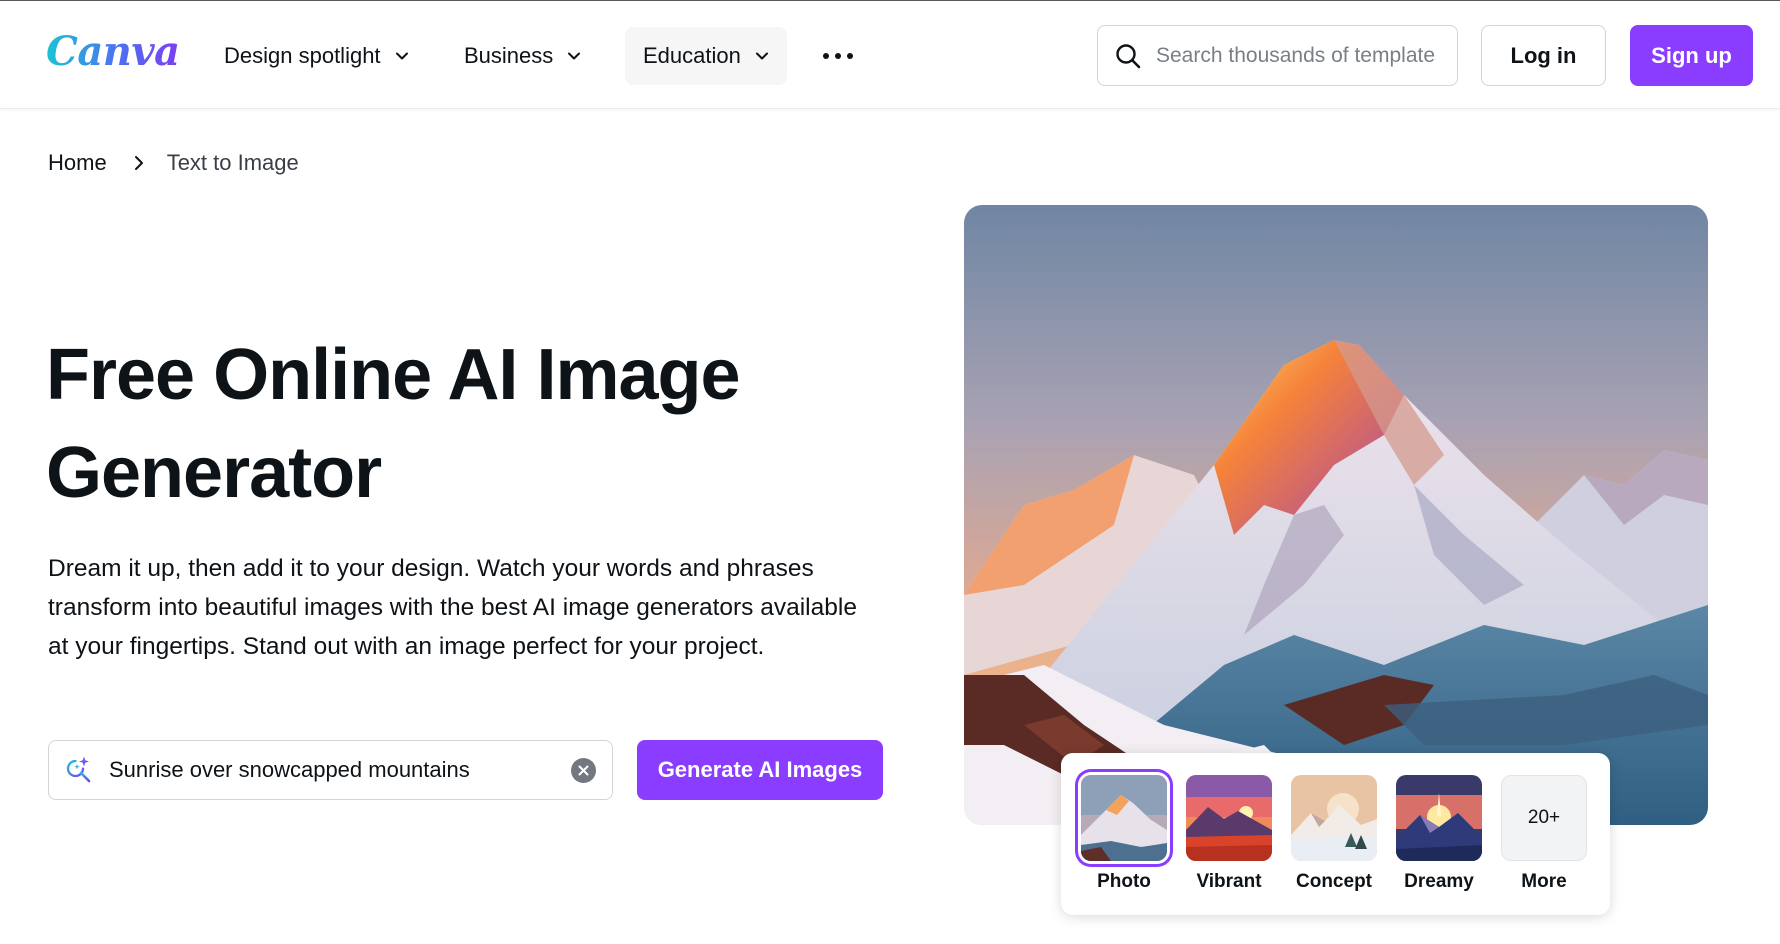 The image size is (1780, 944). What do you see at coordinates (1543, 55) in the screenshot?
I see `login-button: Log in` at bounding box center [1543, 55].